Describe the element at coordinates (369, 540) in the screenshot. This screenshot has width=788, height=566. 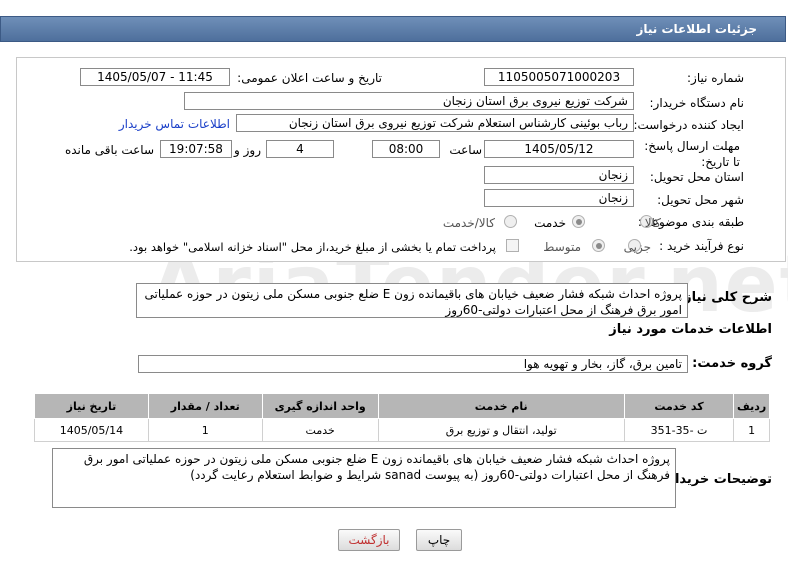
I see `back-button: بازگشت` at that location.